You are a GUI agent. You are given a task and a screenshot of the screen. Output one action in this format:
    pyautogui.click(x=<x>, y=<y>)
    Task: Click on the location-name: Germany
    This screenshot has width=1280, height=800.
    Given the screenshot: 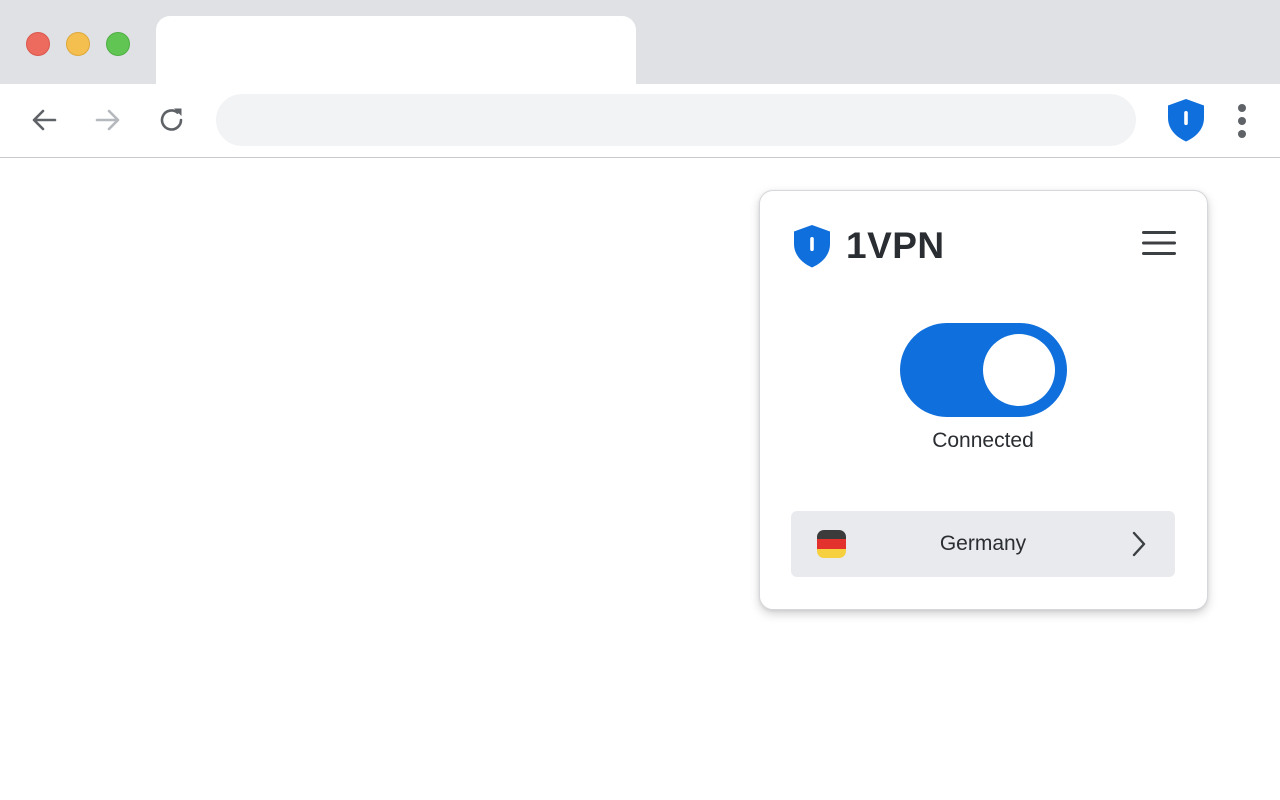 What is the action you would take?
    pyautogui.click(x=983, y=543)
    